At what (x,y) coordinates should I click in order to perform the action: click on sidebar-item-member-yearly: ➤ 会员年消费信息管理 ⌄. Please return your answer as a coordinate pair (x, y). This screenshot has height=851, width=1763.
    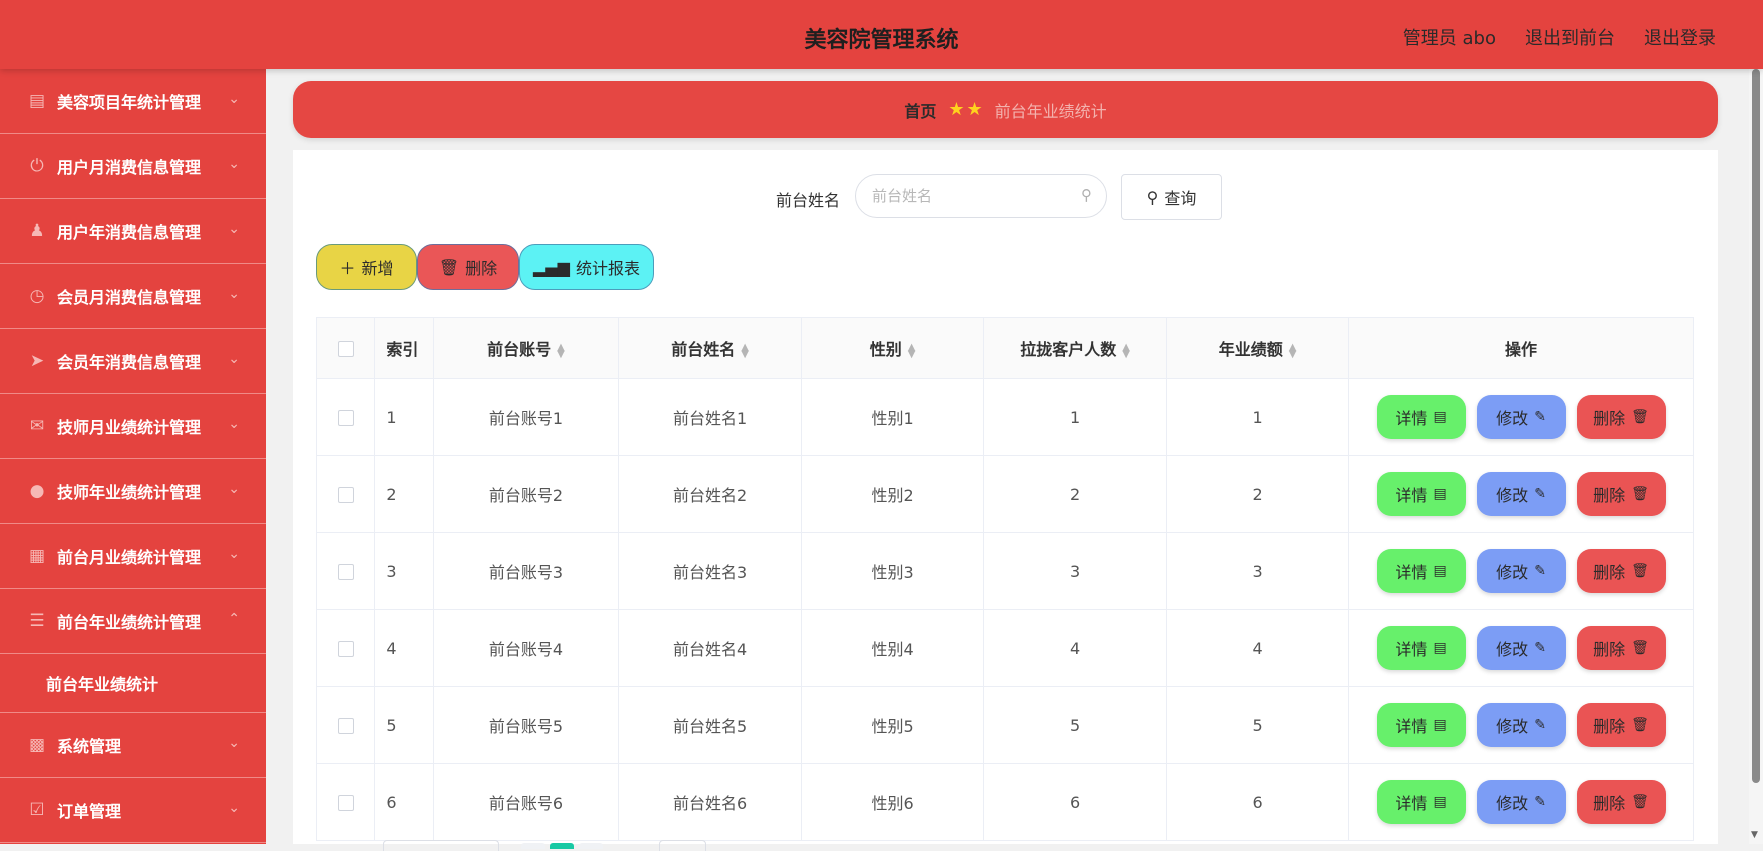
    Looking at the image, I should click on (133, 361).